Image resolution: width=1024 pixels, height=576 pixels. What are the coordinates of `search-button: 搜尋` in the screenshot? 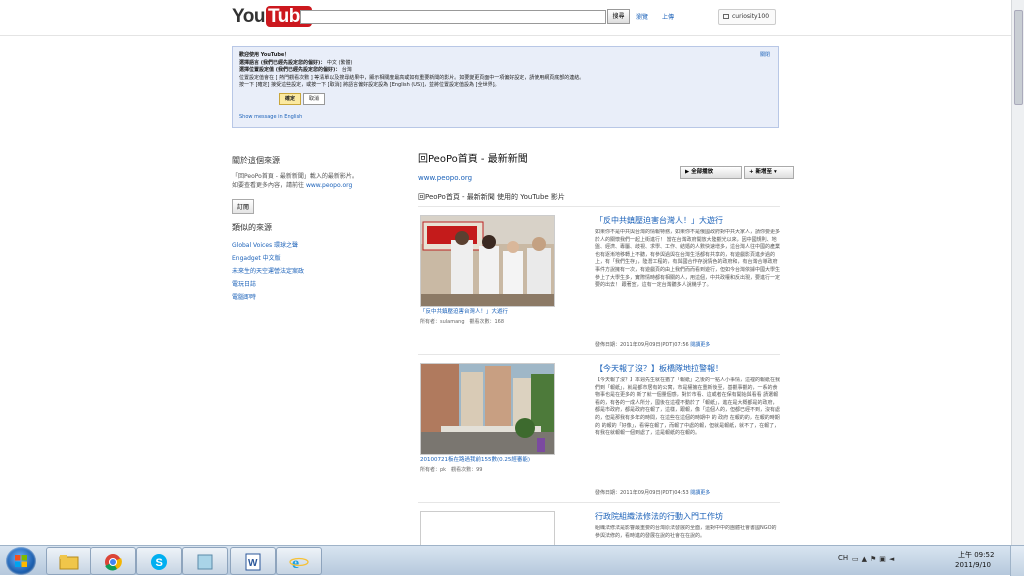 It's located at (618, 16).